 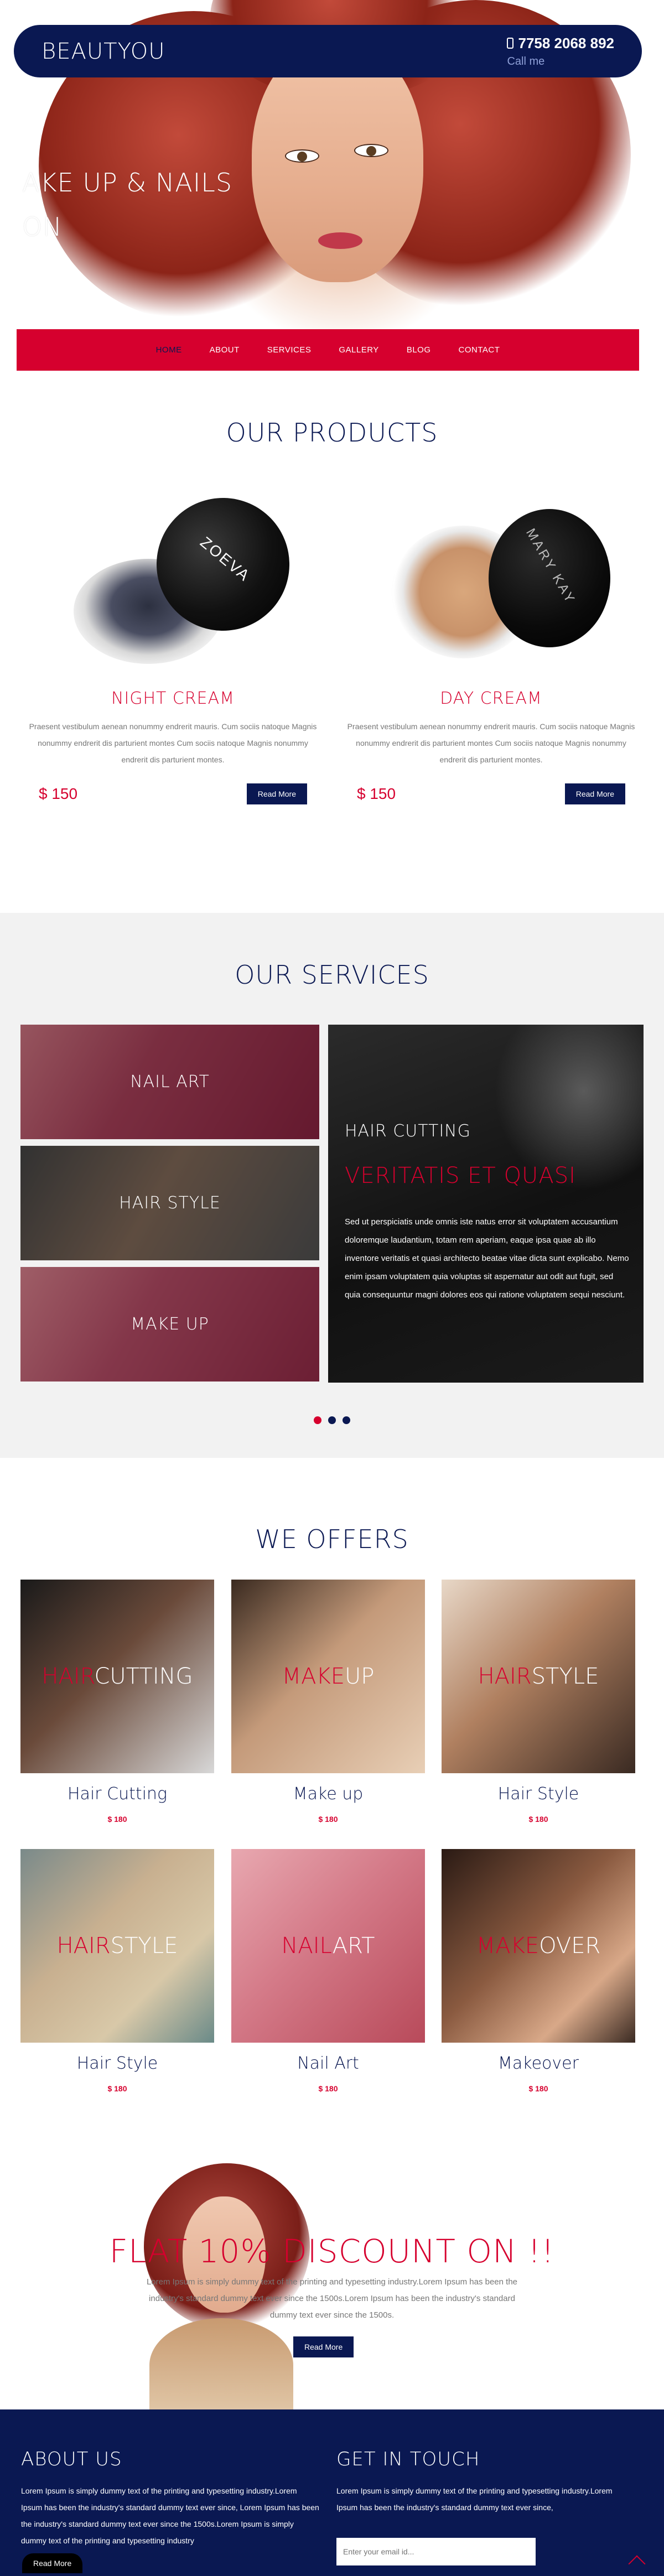 I want to click on service-tile-hair-style: HAIR STYLE, so click(x=170, y=1203).